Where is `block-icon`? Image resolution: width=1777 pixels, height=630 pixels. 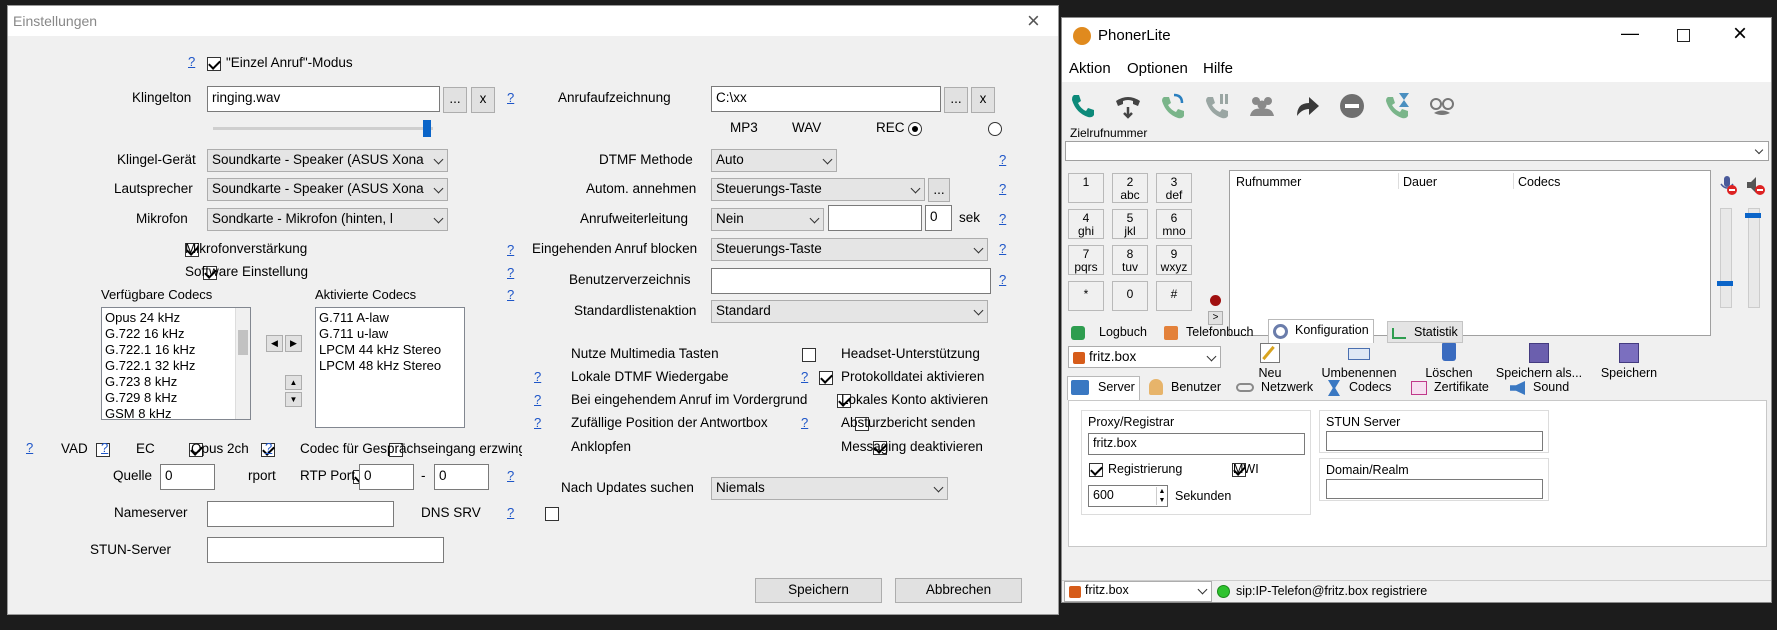 block-icon is located at coordinates (1352, 106).